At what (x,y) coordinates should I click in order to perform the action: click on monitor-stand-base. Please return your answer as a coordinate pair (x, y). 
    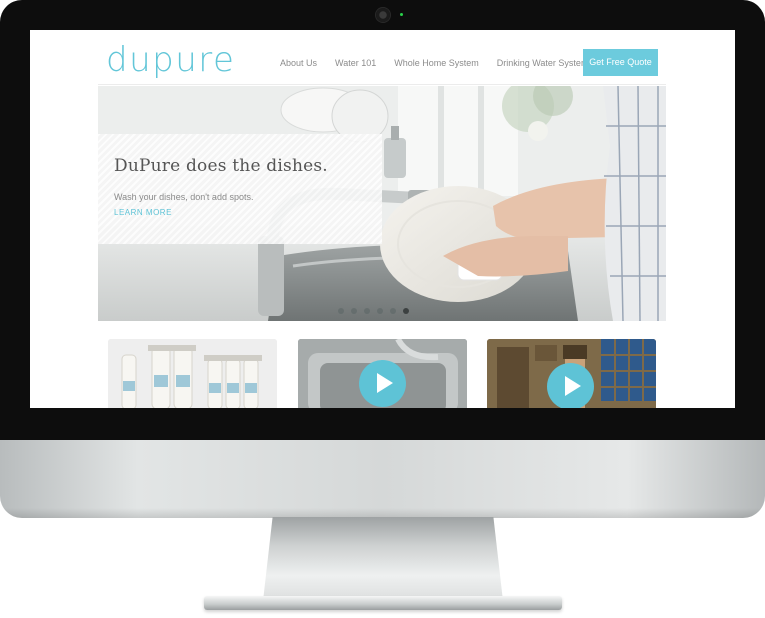
    Looking at the image, I should click on (383, 603).